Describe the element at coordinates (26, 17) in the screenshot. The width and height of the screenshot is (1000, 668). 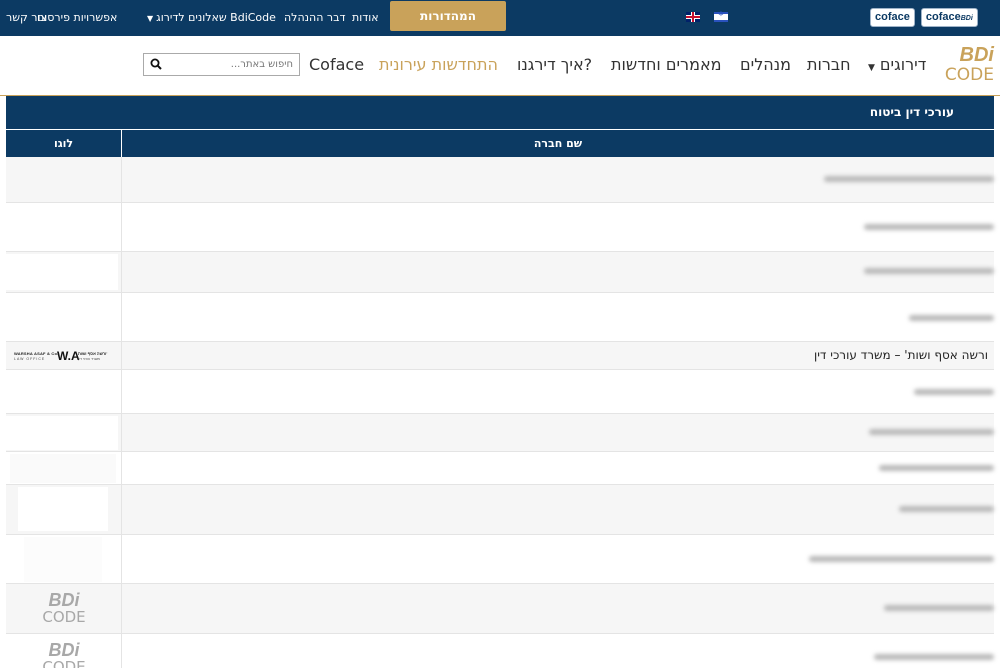
I see `topnav-contact: צור קשר` at that location.